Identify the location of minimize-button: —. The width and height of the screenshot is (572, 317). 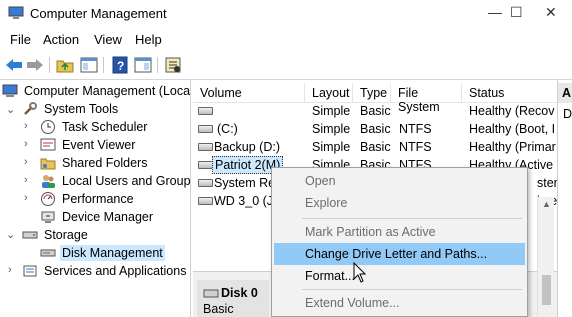
(495, 12).